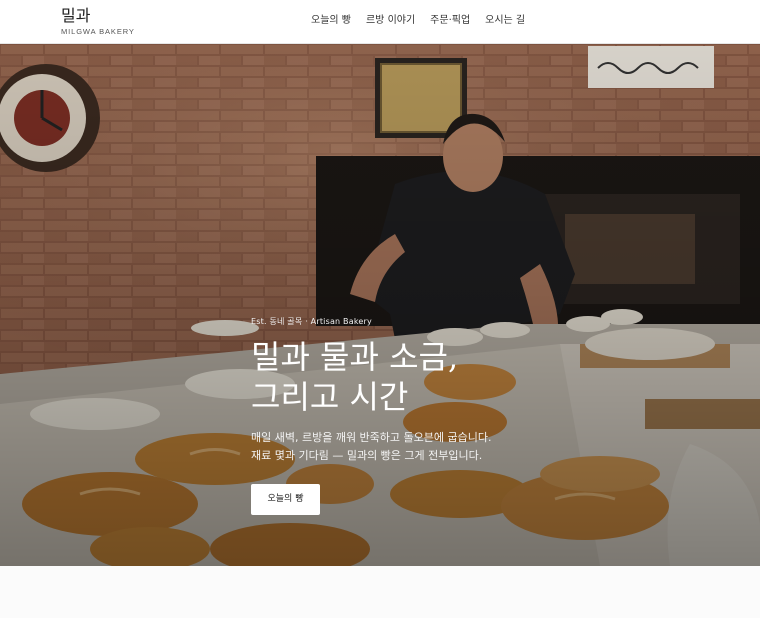  What do you see at coordinates (355, 357) in the screenshot?
I see `hero-title-line-1: 밀과 물과 소금,` at bounding box center [355, 357].